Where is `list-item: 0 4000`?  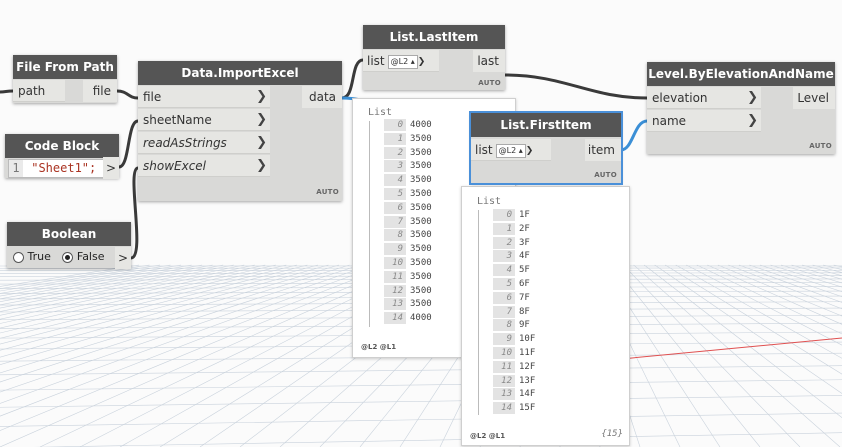
list-item: 0 4000 is located at coordinates (408, 125).